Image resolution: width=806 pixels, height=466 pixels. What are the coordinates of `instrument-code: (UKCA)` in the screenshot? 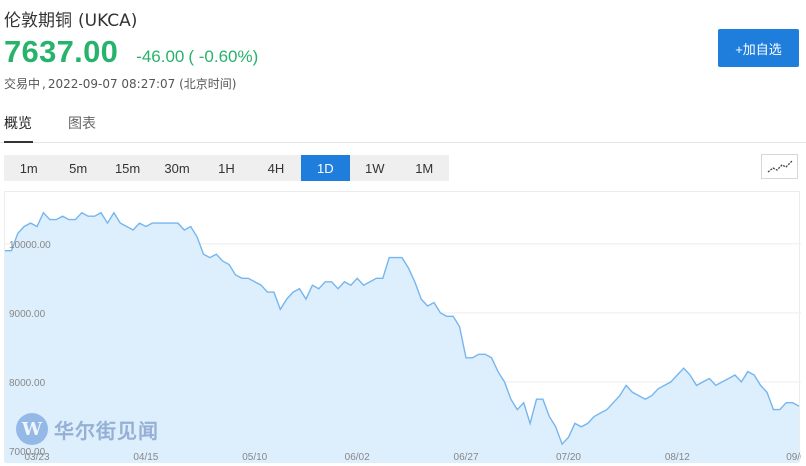 It's located at (108, 21).